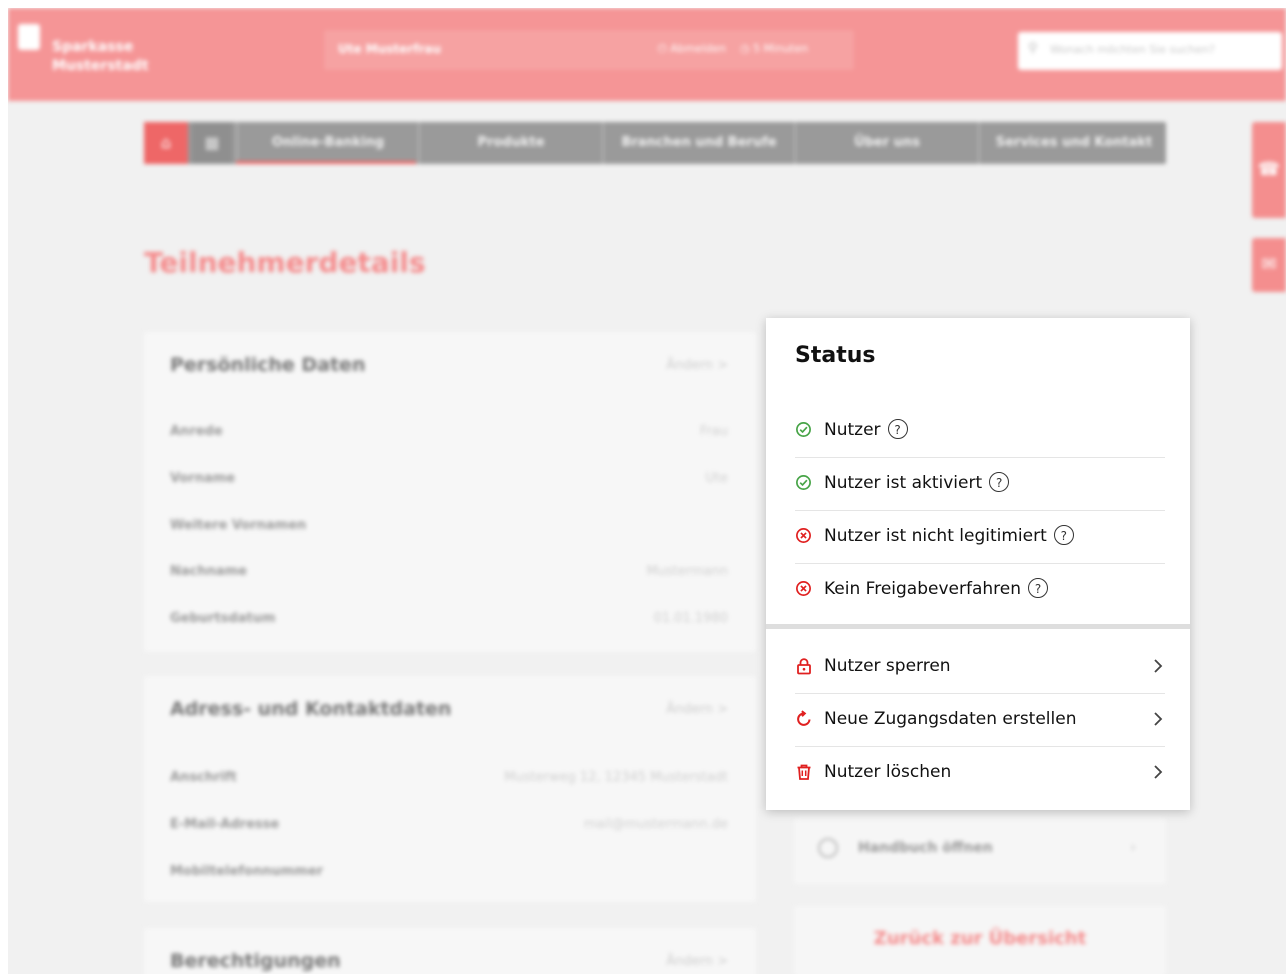 The image size is (1286, 974). What do you see at coordinates (450, 951) in the screenshot?
I see `permissions-card: Berechtigungen Ändern >` at bounding box center [450, 951].